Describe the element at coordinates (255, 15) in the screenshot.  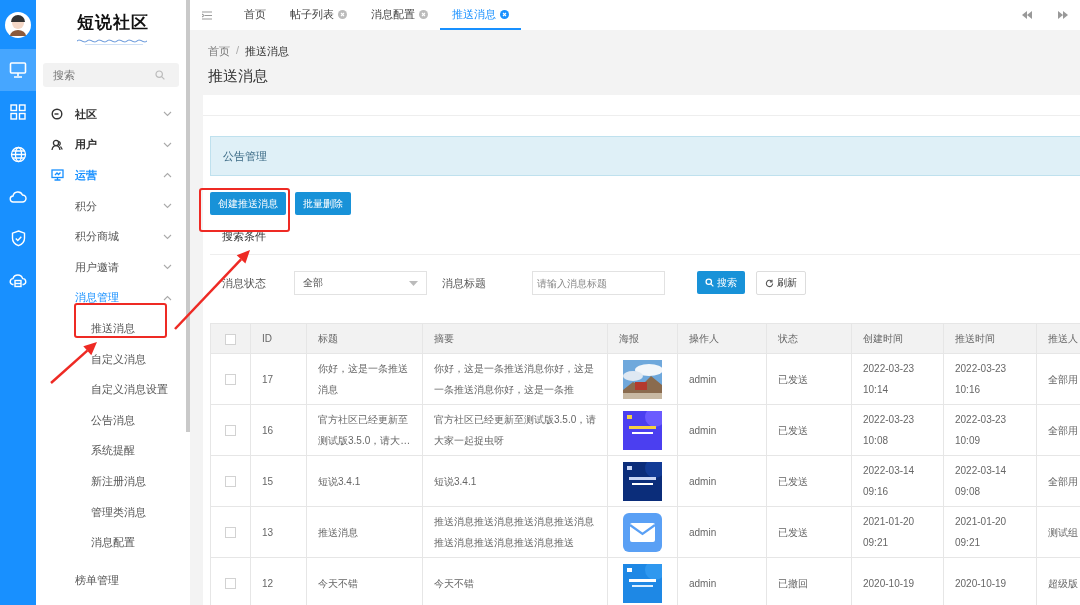
I see `page-tab: 首页` at that location.